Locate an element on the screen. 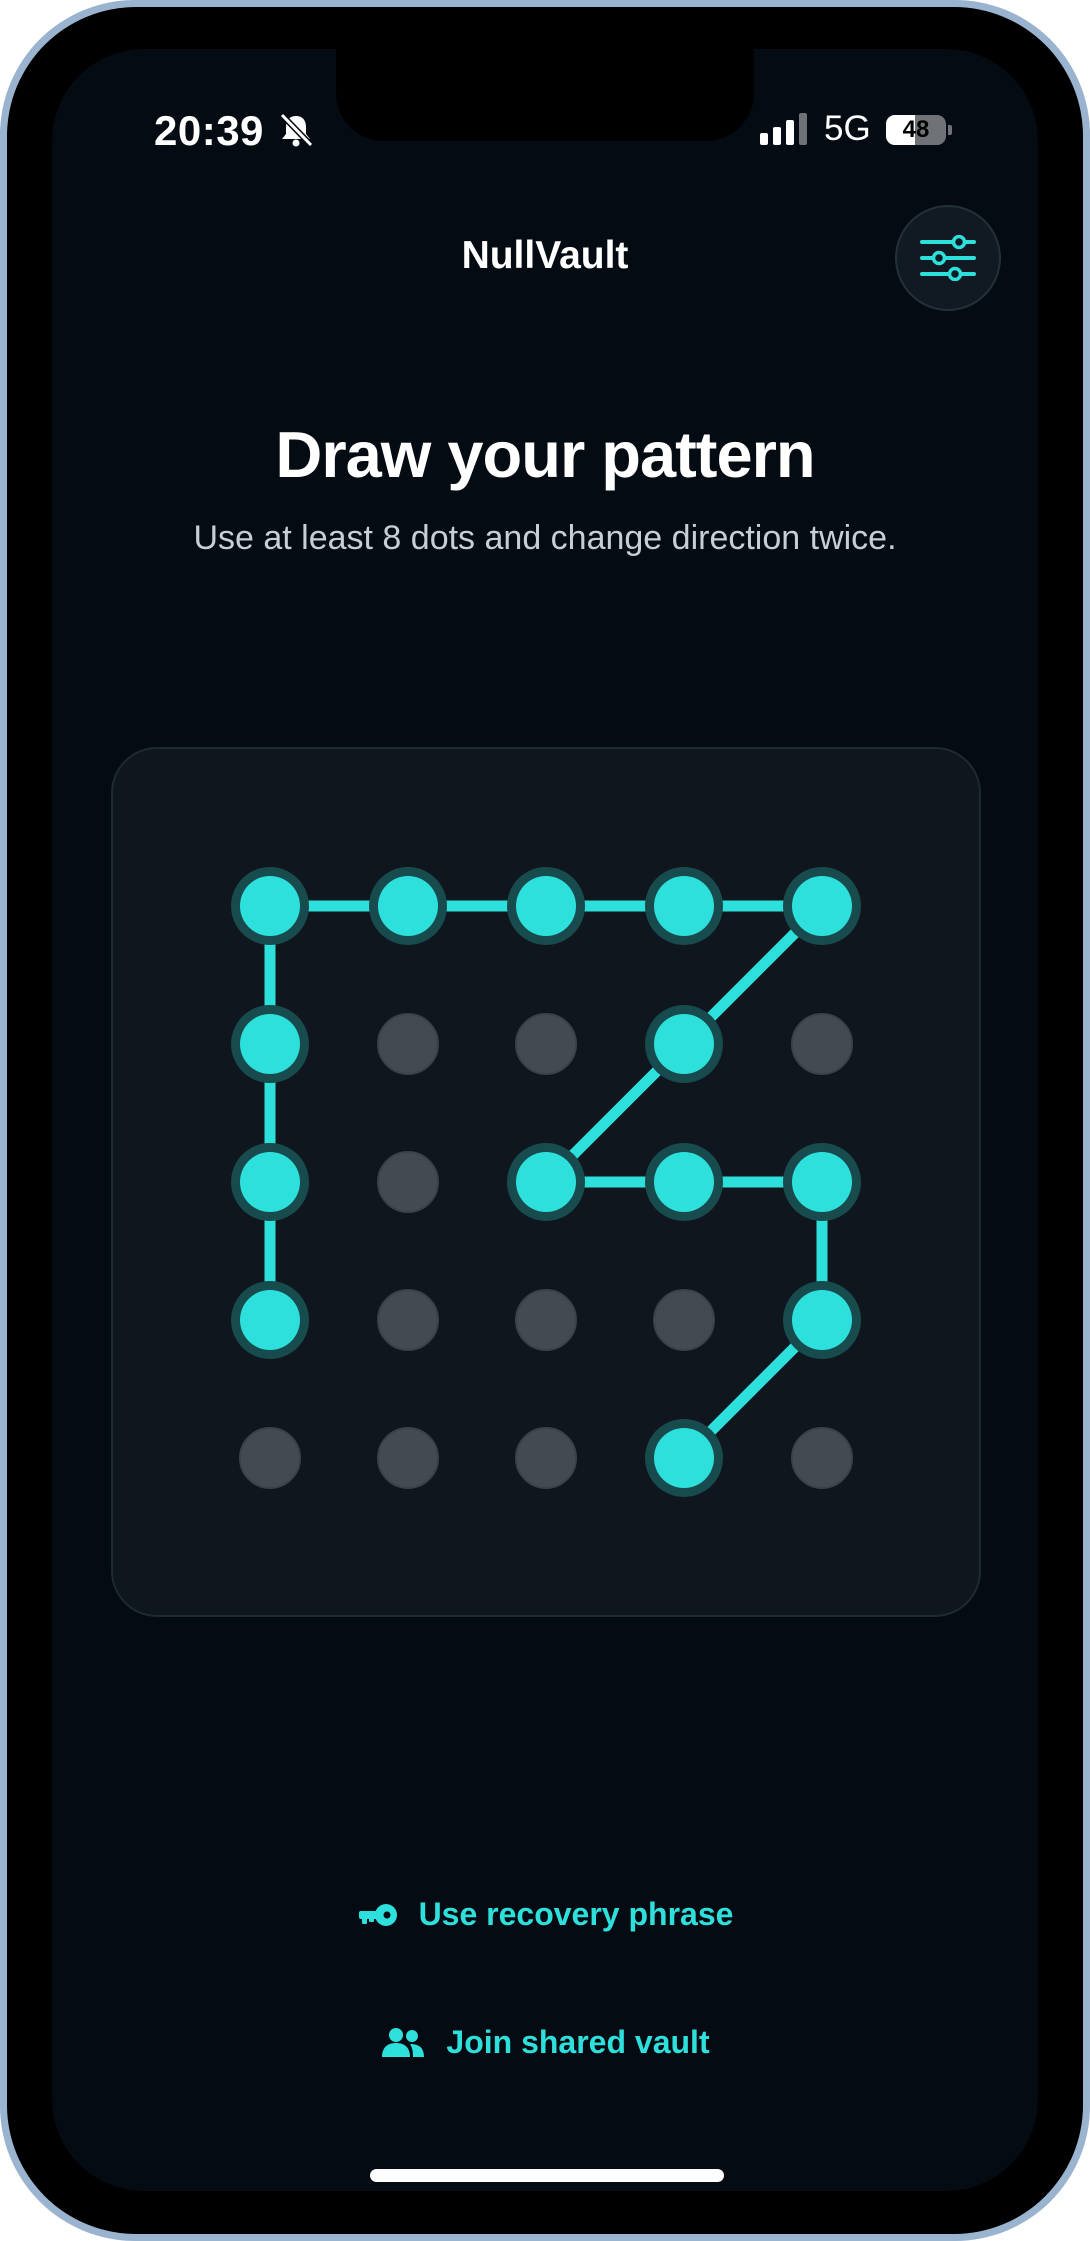 This screenshot has height=2241, width=1090. settings-button is located at coordinates (948, 258).